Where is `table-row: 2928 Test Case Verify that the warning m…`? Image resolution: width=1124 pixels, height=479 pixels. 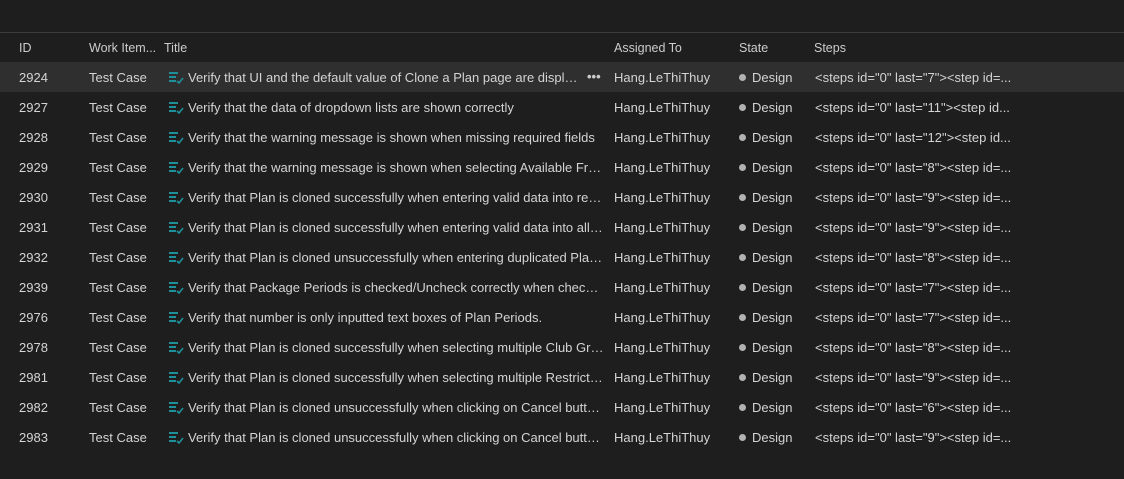
table-row: 2928 Test Case Verify that the warning m… is located at coordinates (562, 137).